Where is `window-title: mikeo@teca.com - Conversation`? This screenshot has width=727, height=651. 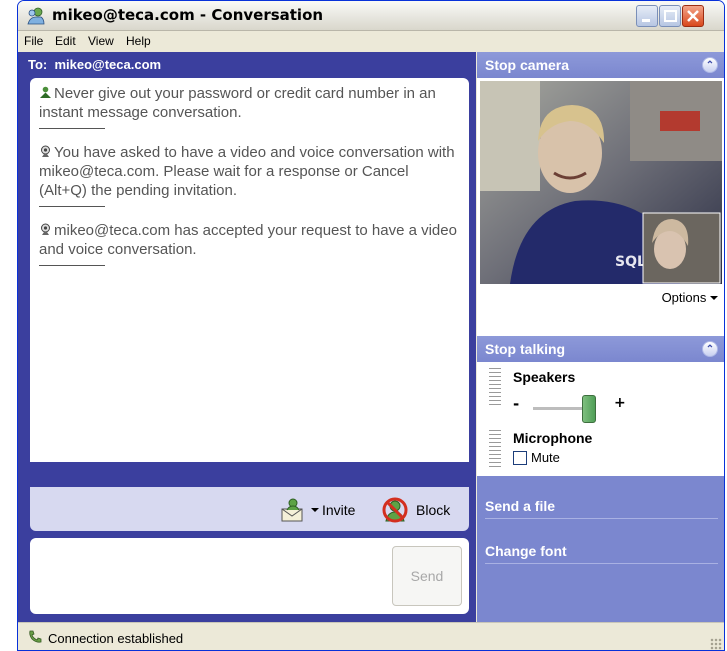
window-title: mikeo@teca.com - Conversation is located at coordinates (188, 15).